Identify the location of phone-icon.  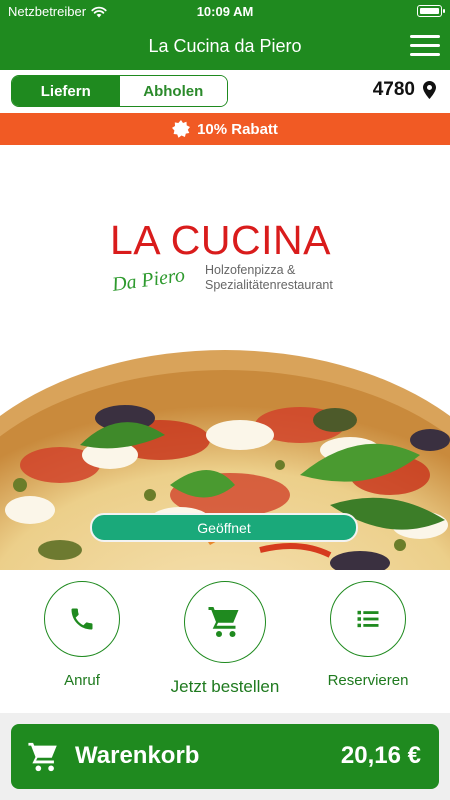
(82, 619).